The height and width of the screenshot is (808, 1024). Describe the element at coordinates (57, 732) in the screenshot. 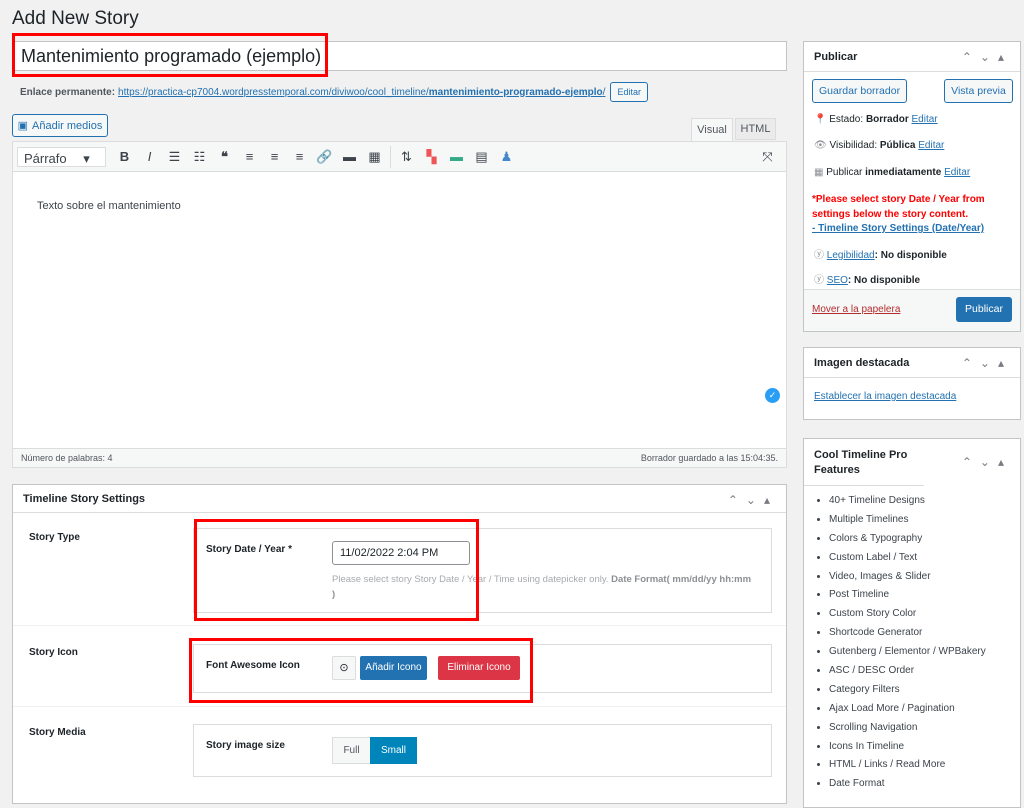

I see `story-media-label: Story Media` at that location.